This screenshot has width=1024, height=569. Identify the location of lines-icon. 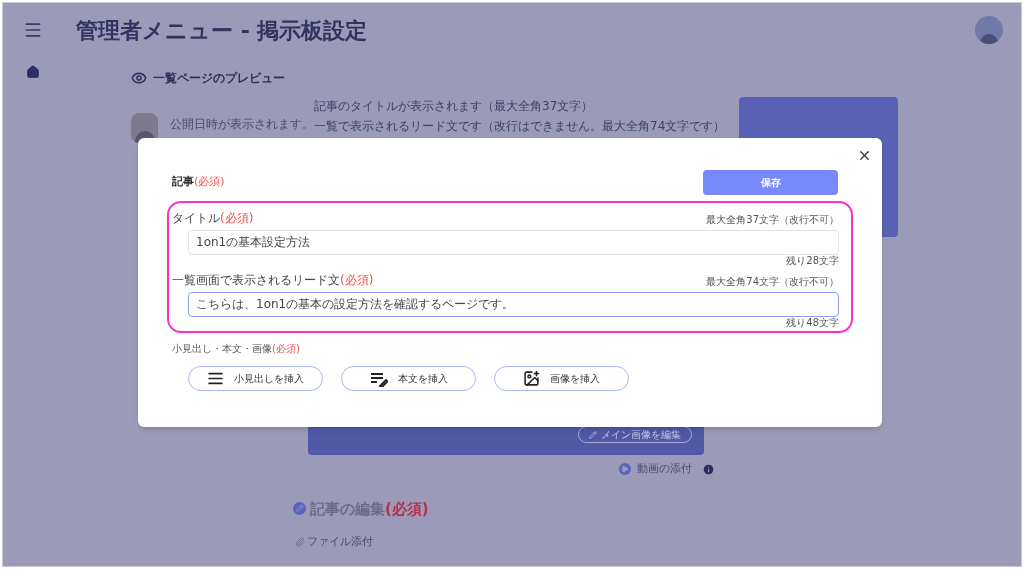
(215, 378).